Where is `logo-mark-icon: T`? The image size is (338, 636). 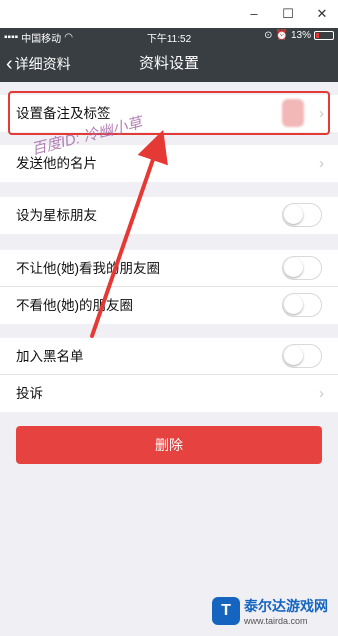
logo-mark-icon: T is located at coordinates (226, 611).